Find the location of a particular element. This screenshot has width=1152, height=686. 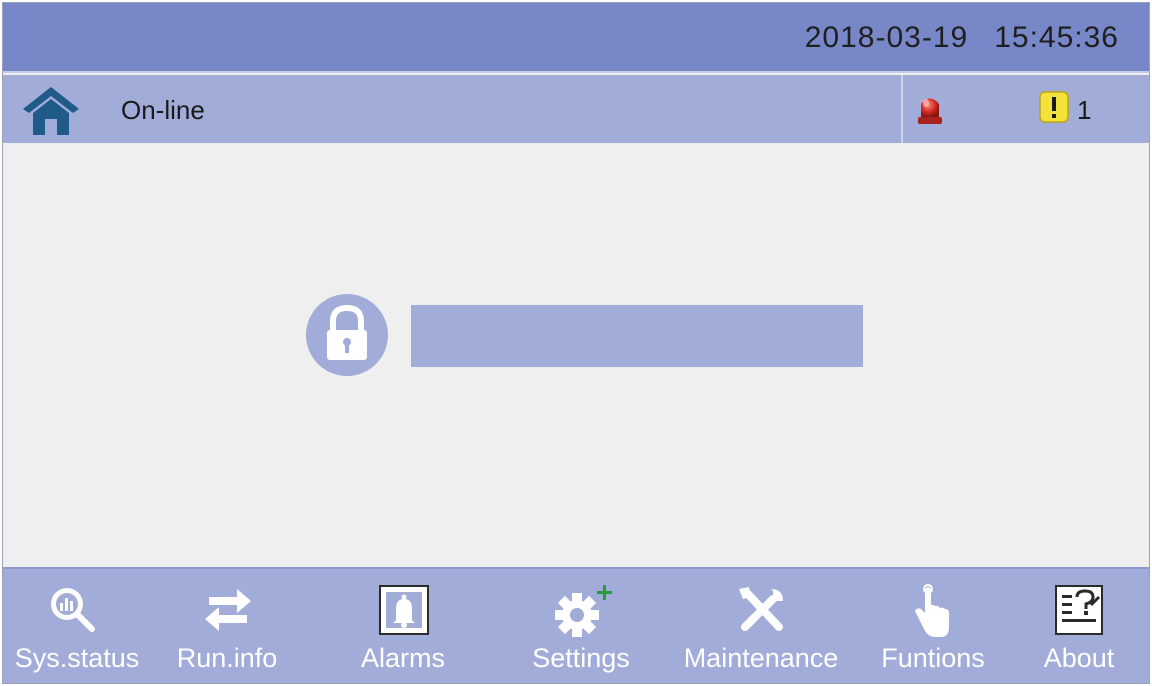

tools-icon is located at coordinates (761, 609).